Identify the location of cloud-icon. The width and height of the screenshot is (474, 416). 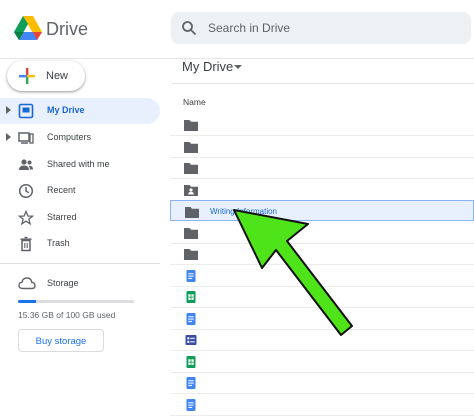
(27, 283).